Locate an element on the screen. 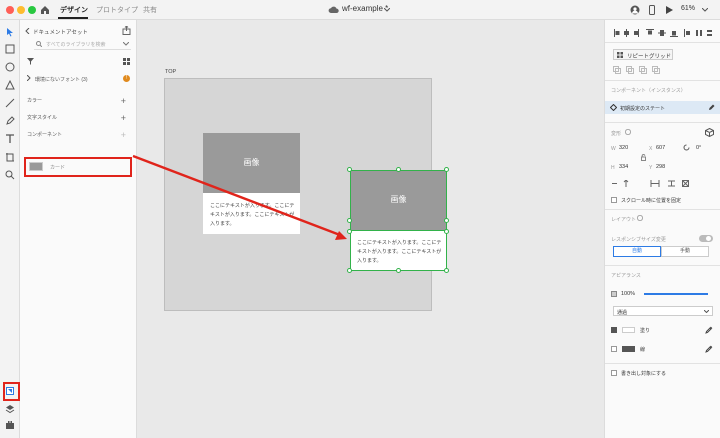 Image resolution: width=720 pixels, height=438 pixels. section-colors-label: カラー is located at coordinates (35, 101).